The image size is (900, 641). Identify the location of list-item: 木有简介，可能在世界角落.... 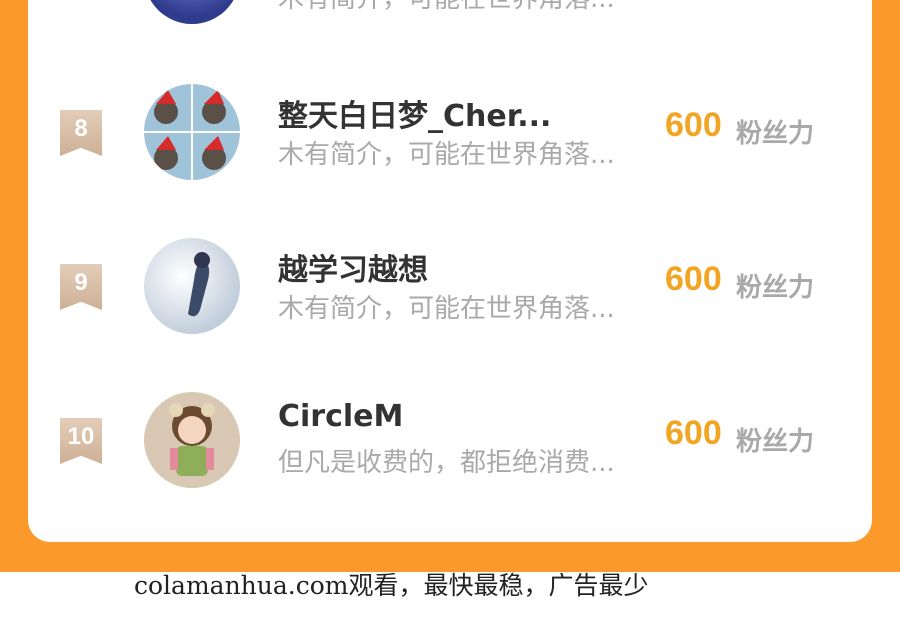
(450, 15).